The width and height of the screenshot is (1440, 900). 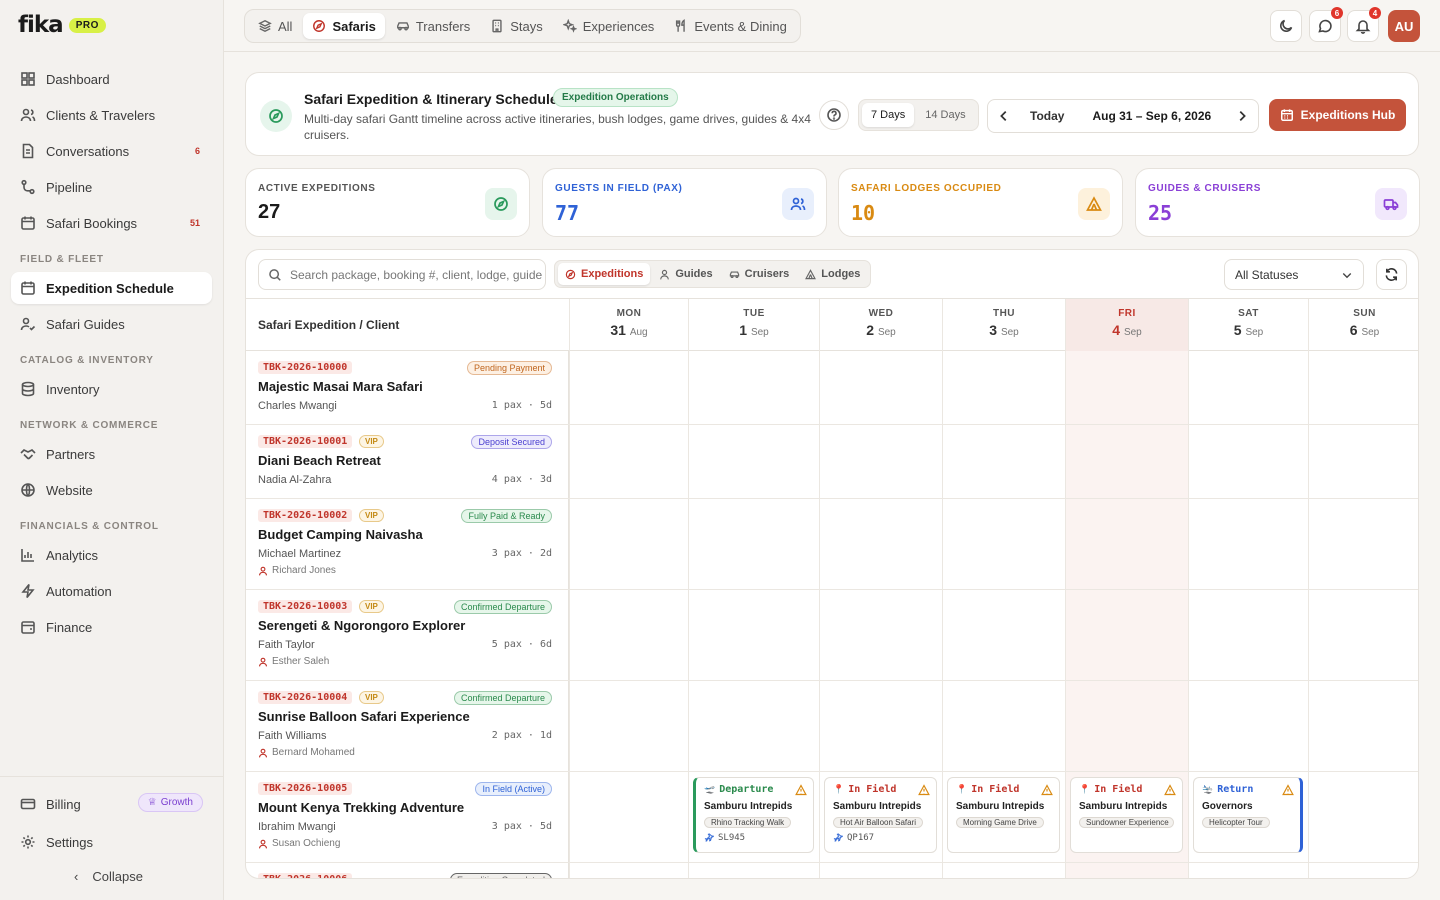 What do you see at coordinates (111, 490) in the screenshot?
I see `sidebar-item-website: Website` at bounding box center [111, 490].